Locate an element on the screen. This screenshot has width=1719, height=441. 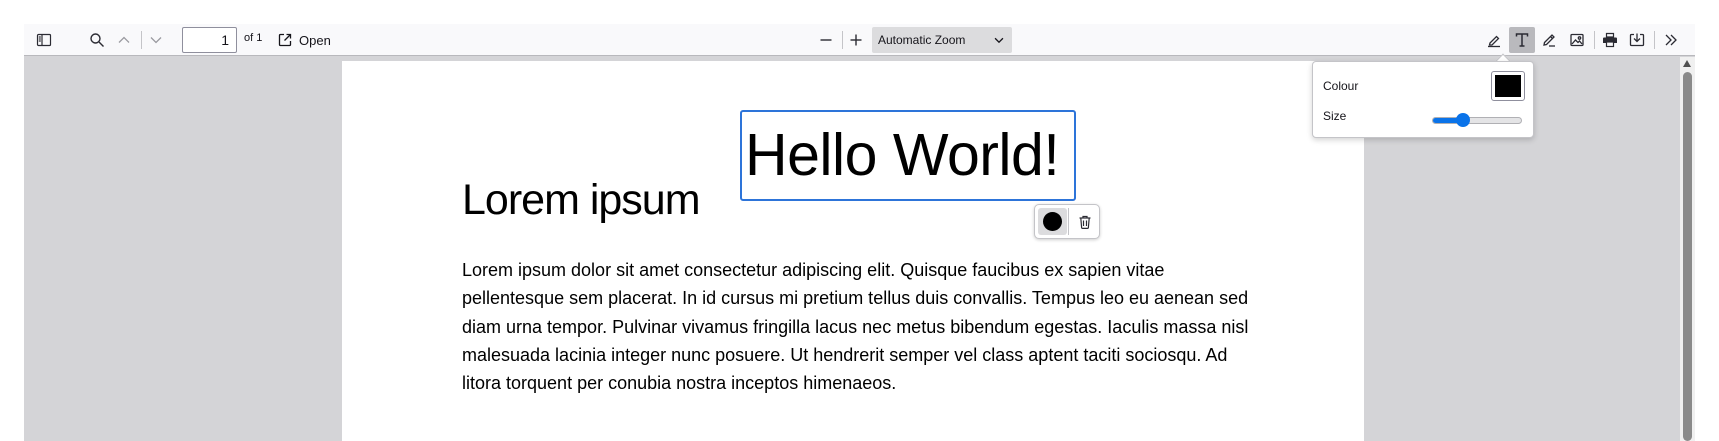
zoom-in-button is located at coordinates (856, 40).